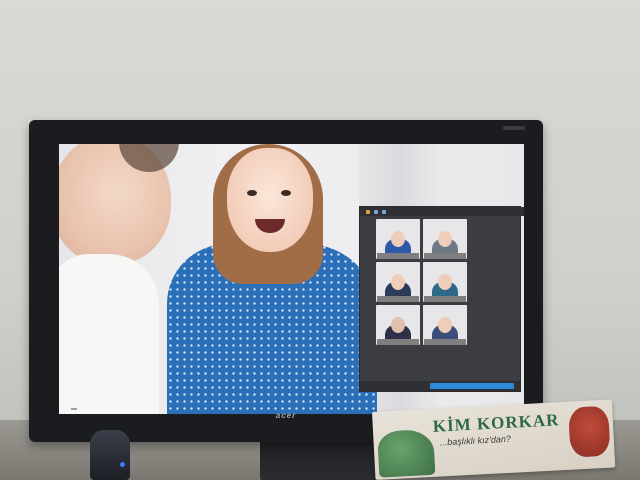  What do you see at coordinates (74, 409) in the screenshot?
I see `speaker-name-label` at bounding box center [74, 409].